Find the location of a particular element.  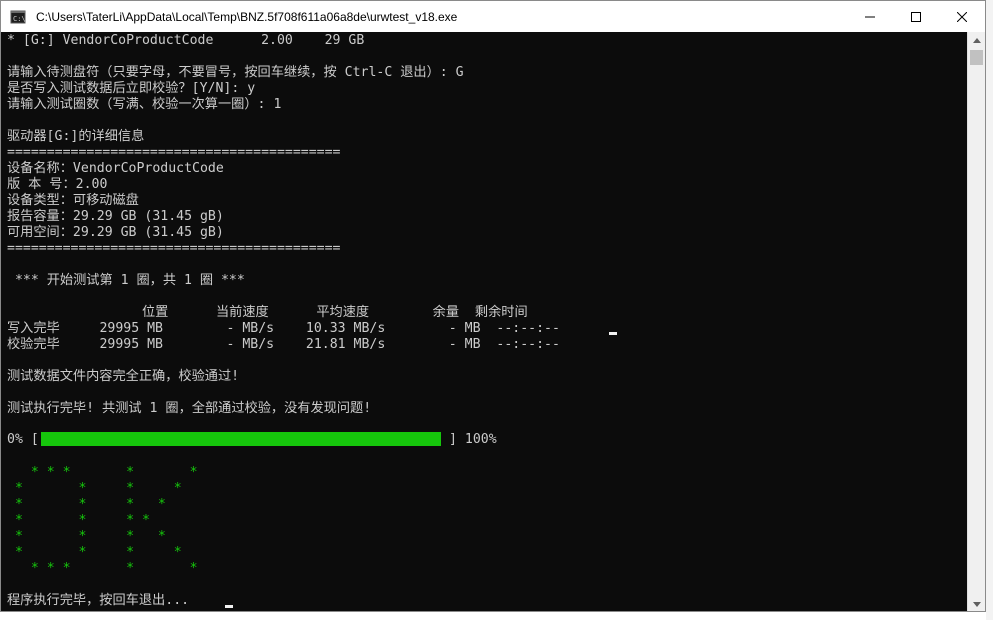

maximize-icon is located at coordinates (916, 16).